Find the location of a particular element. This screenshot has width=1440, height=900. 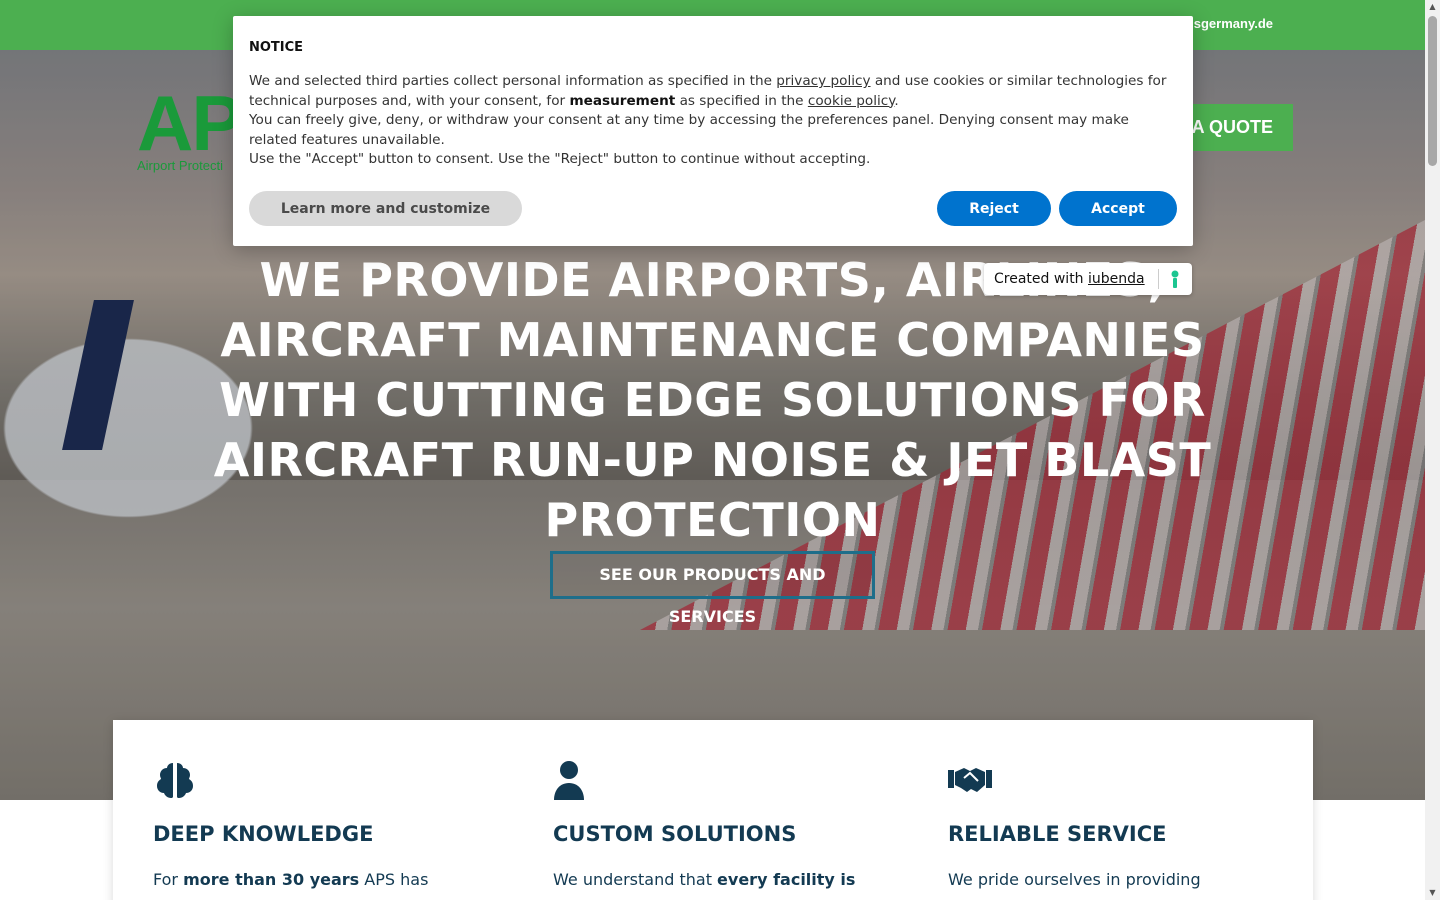

site-logo: AP Airport Protecti is located at coordinates (190, 126).